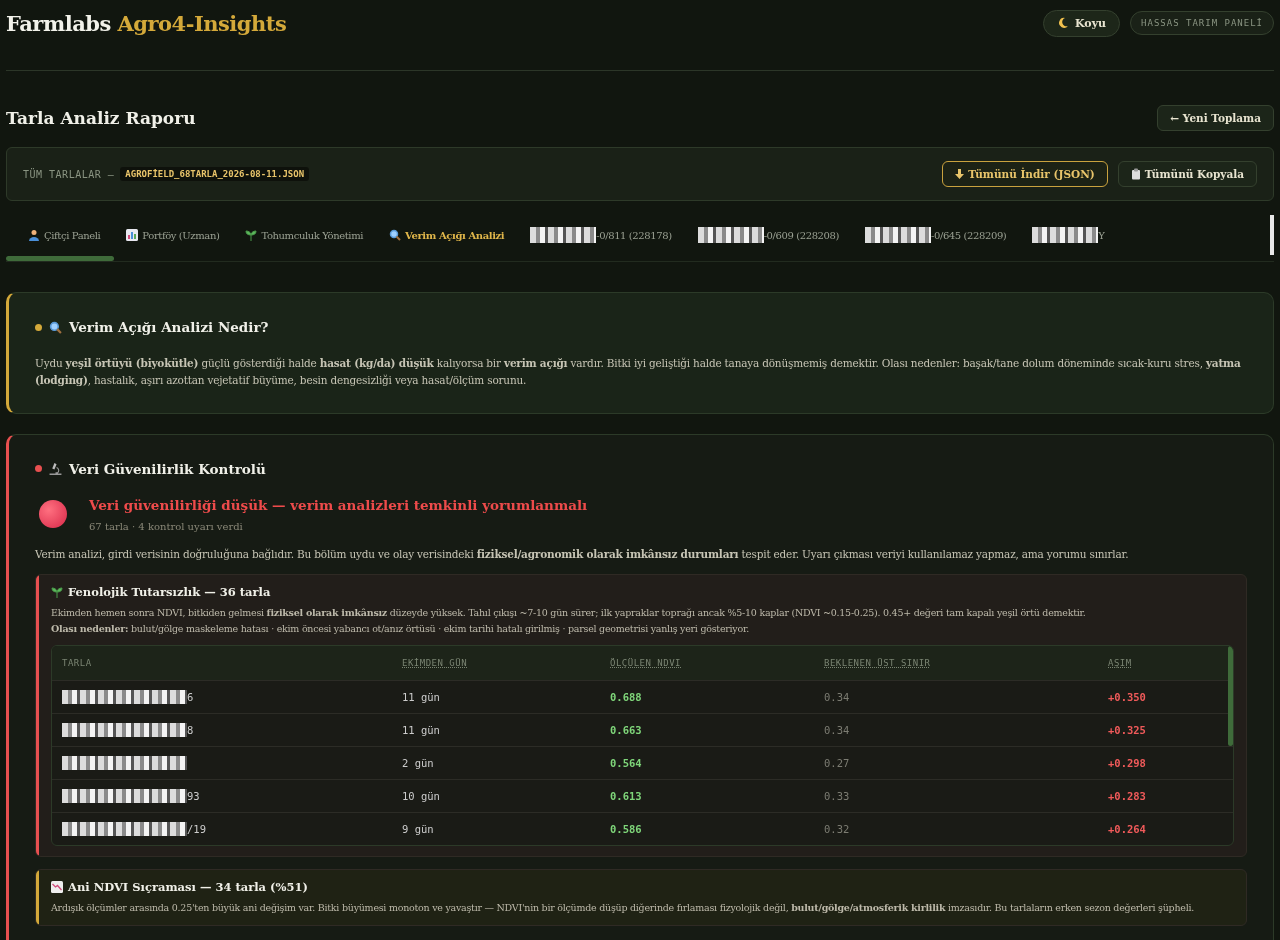 The width and height of the screenshot is (1280, 940). Describe the element at coordinates (1230, 695) in the screenshot. I see `table-scrollbar` at that location.